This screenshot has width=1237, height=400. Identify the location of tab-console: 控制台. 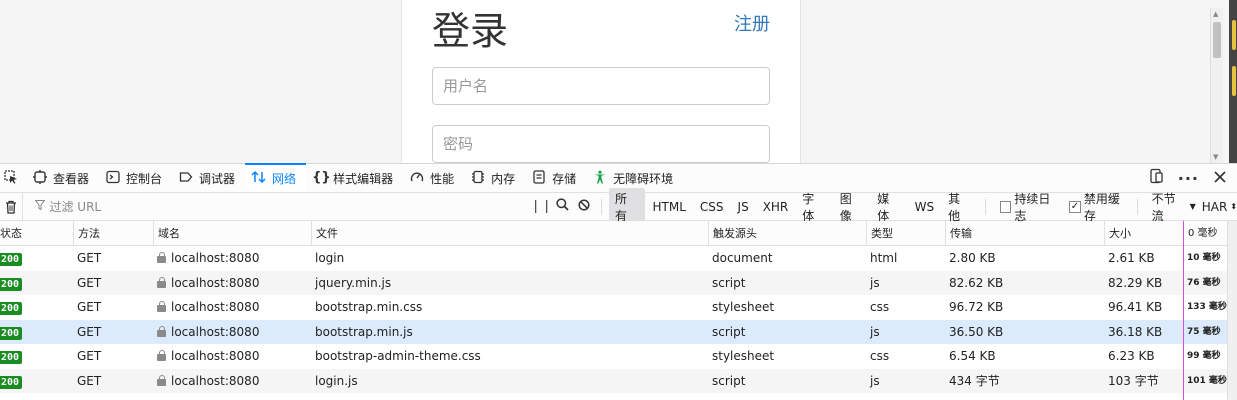
(135, 178).